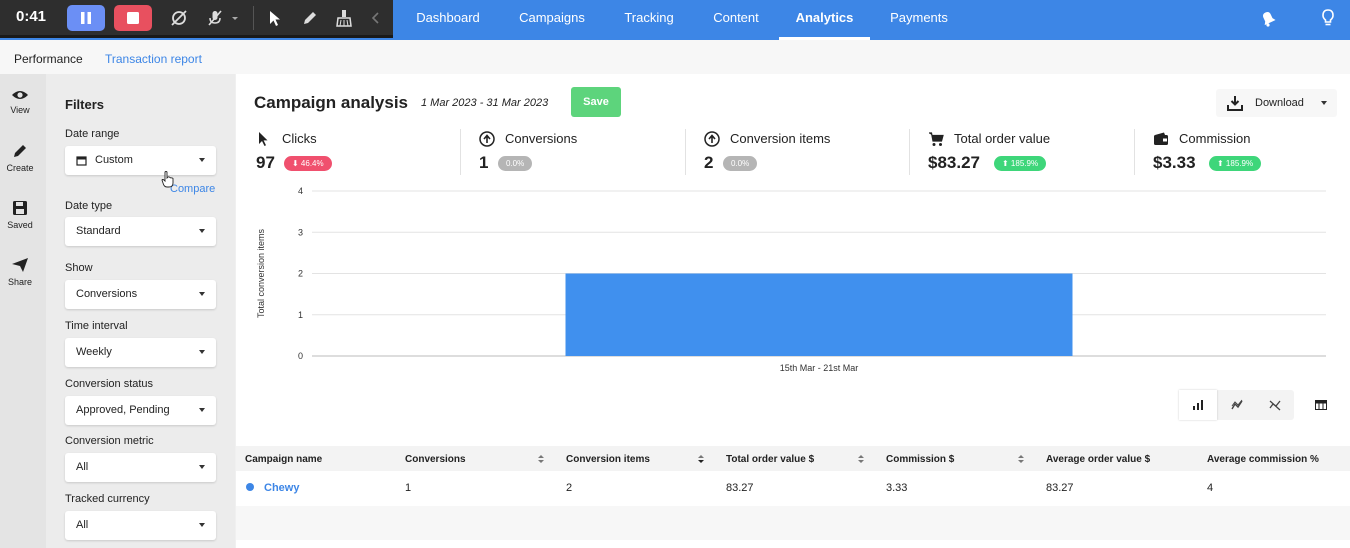 The image size is (1350, 548). Describe the element at coordinates (1098, 459) in the screenshot. I see `column-average-order-value: Average order value $` at that location.